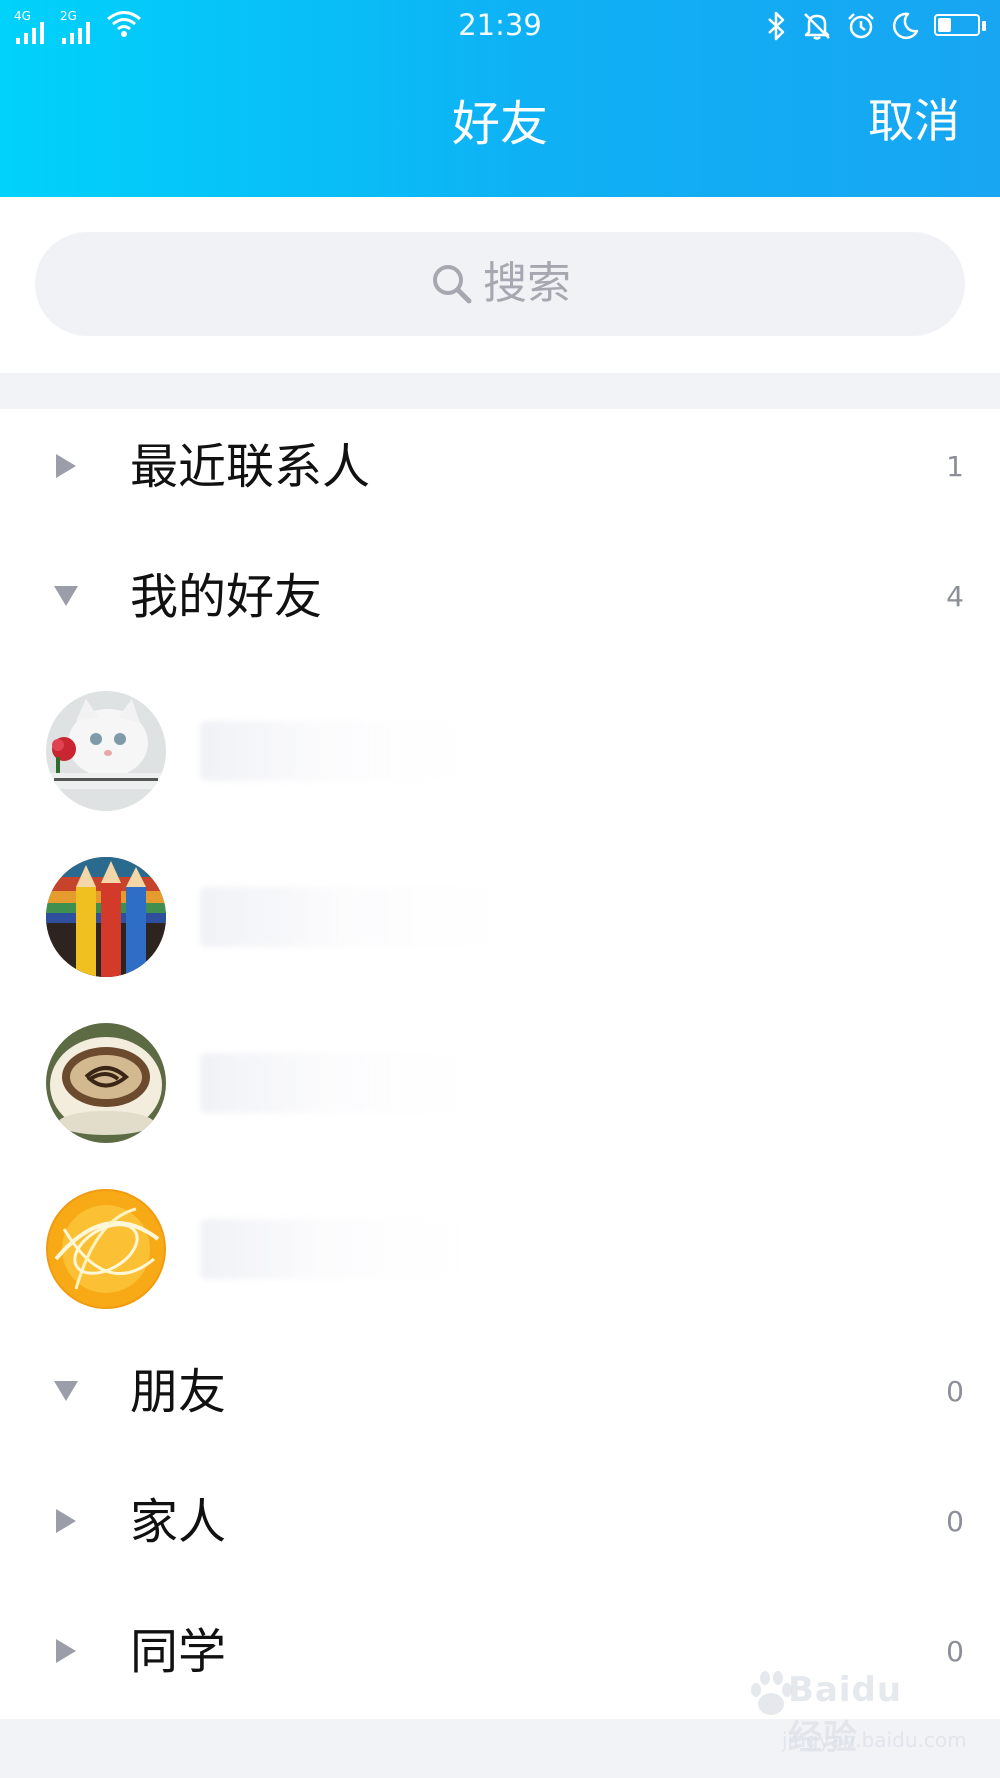 The image size is (1000, 1778). What do you see at coordinates (178, 1652) in the screenshot?
I see `group-label: 同学` at bounding box center [178, 1652].